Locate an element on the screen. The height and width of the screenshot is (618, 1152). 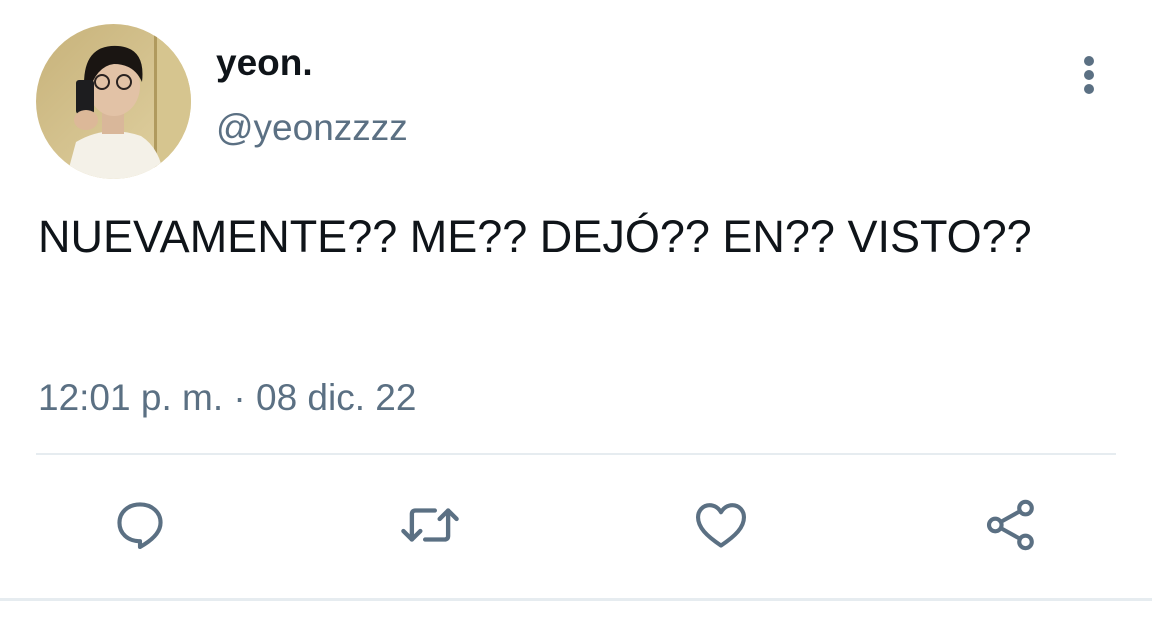
reply-icon is located at coordinates (140, 526).